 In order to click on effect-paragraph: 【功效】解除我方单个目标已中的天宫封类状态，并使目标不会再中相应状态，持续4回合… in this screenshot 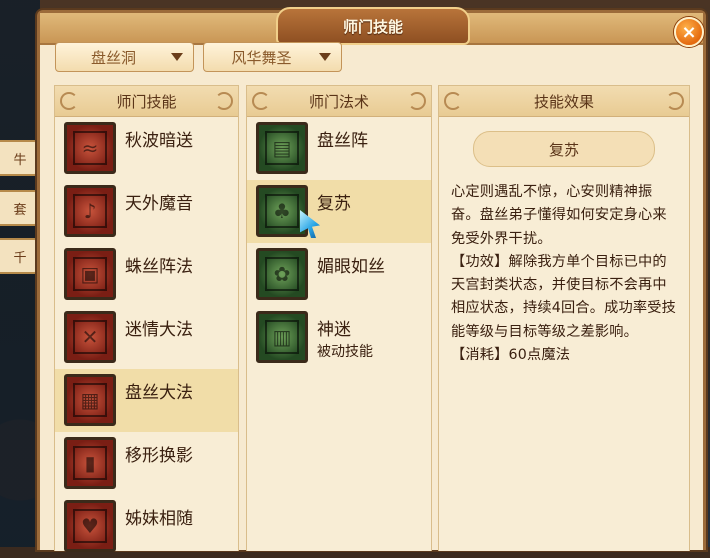, I will do `click(564, 296)`.